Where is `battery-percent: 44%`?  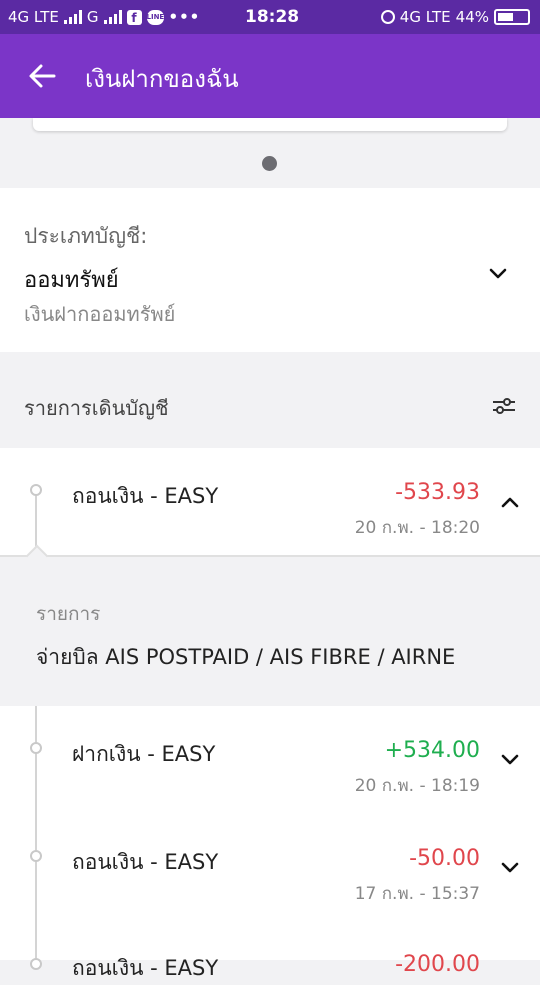
battery-percent: 44% is located at coordinates (472, 17).